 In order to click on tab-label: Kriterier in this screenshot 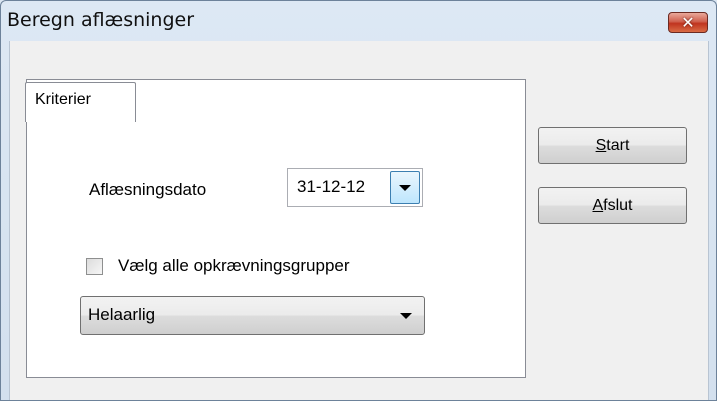, I will do `click(63, 99)`.